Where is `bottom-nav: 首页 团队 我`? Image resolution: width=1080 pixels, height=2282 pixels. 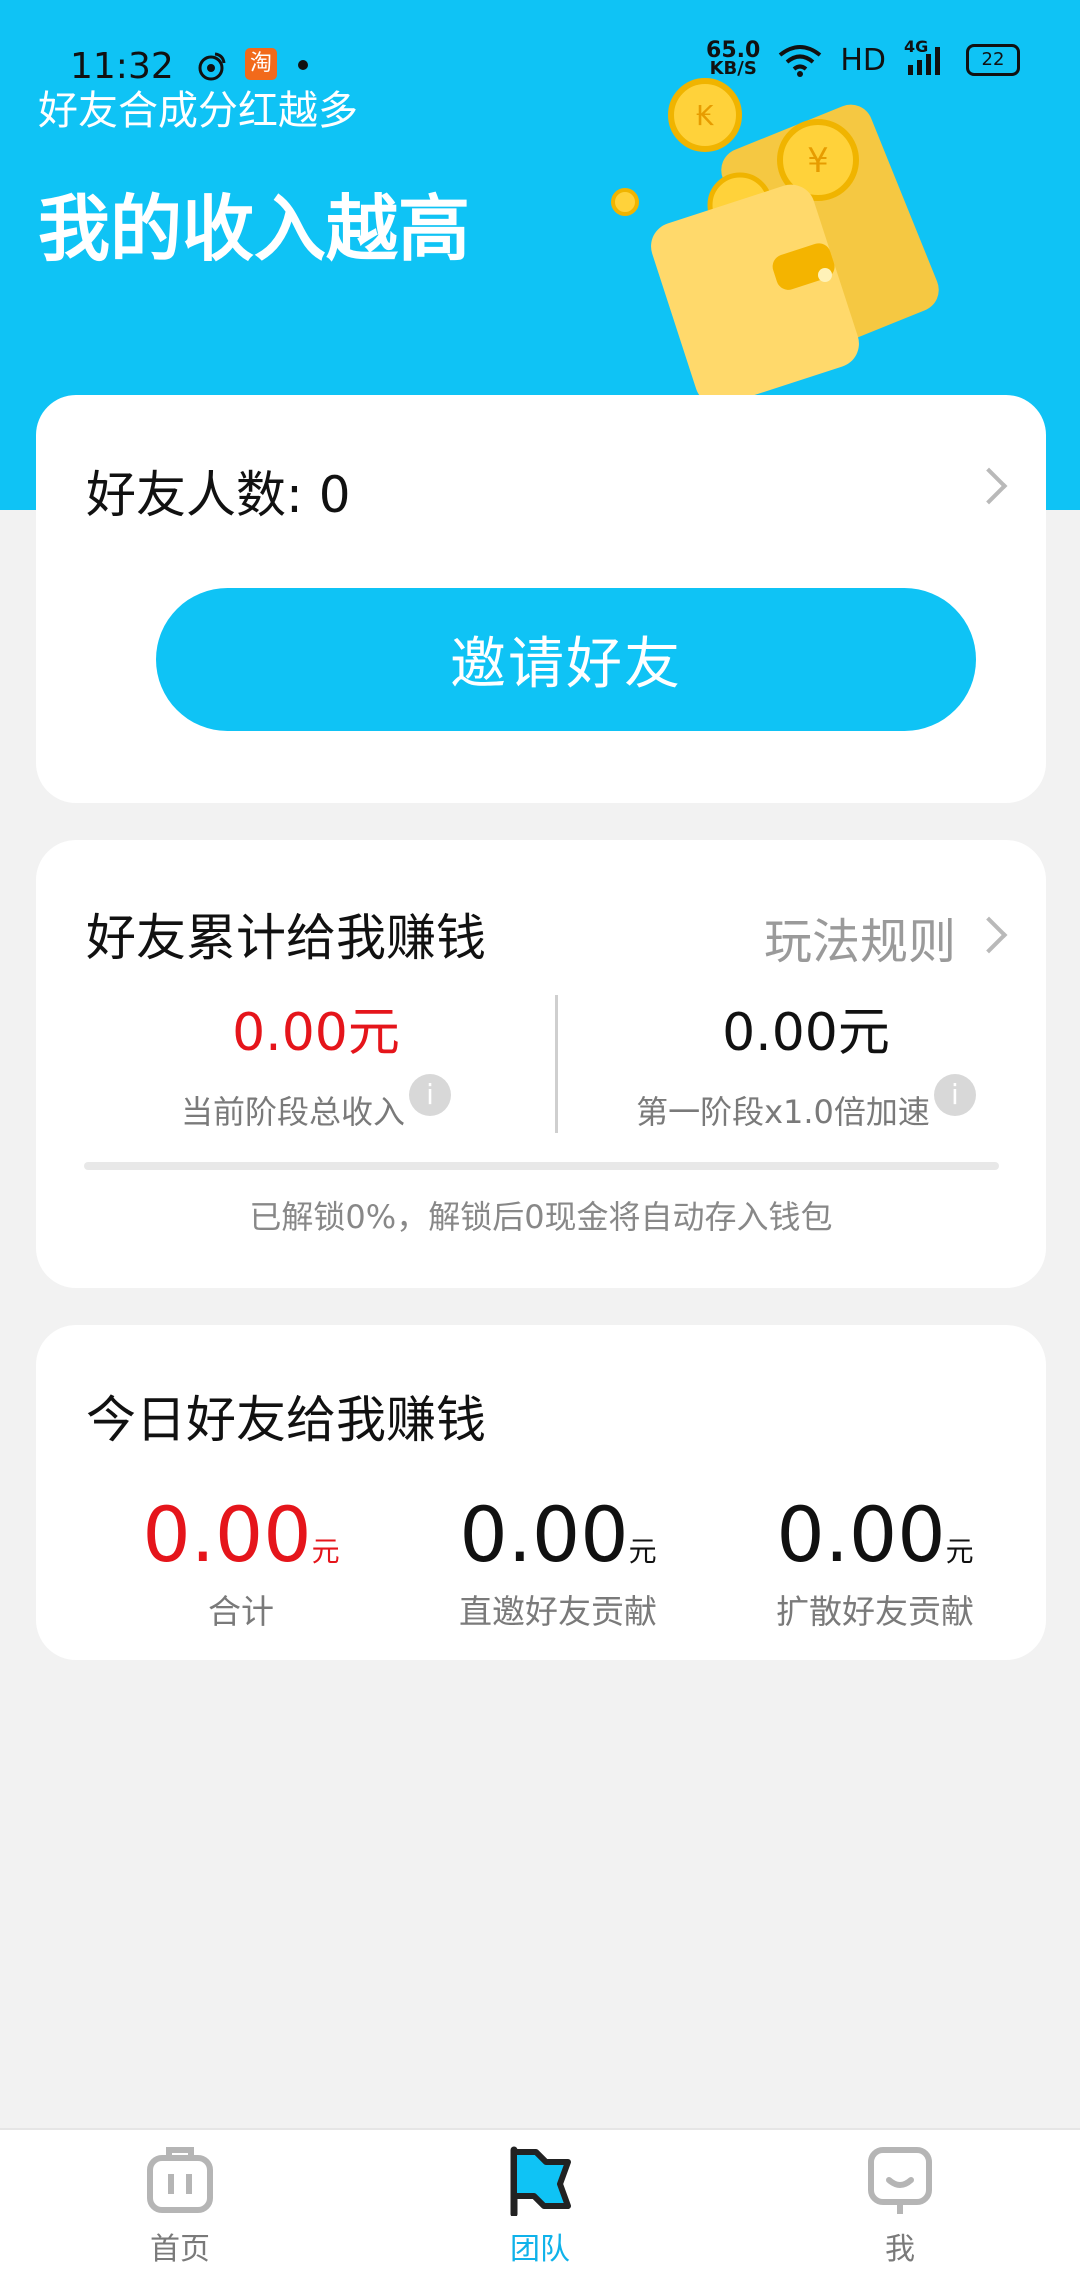 bottom-nav: 首页 团队 我 is located at coordinates (540, 2205).